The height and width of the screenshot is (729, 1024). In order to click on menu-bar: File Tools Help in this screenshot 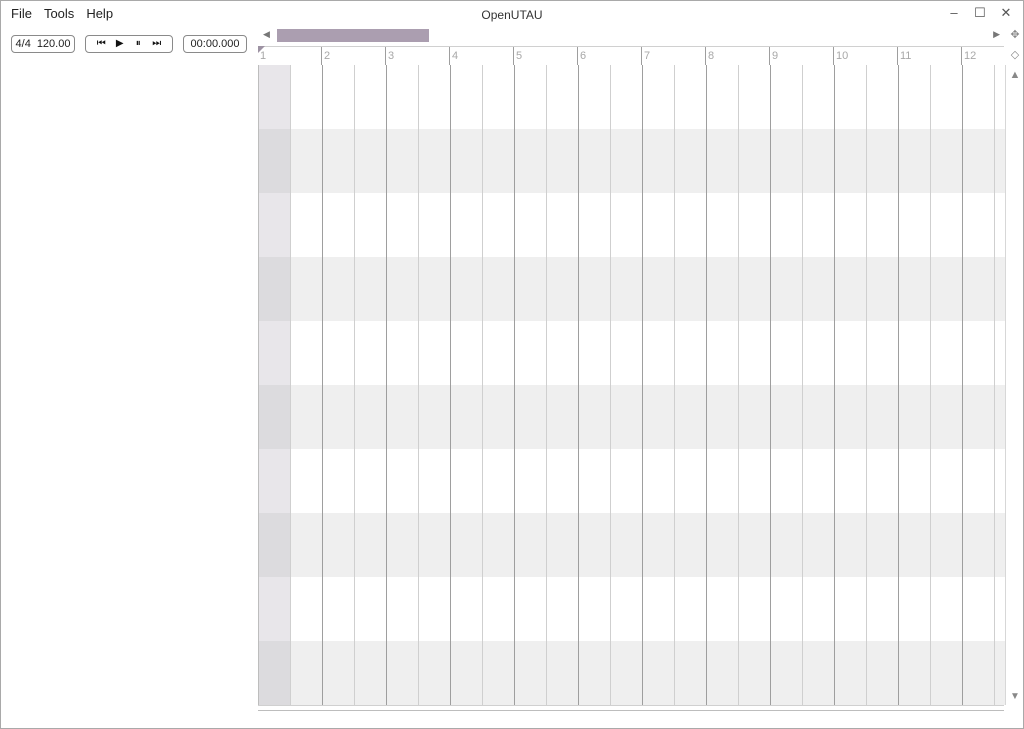, I will do `click(68, 13)`.